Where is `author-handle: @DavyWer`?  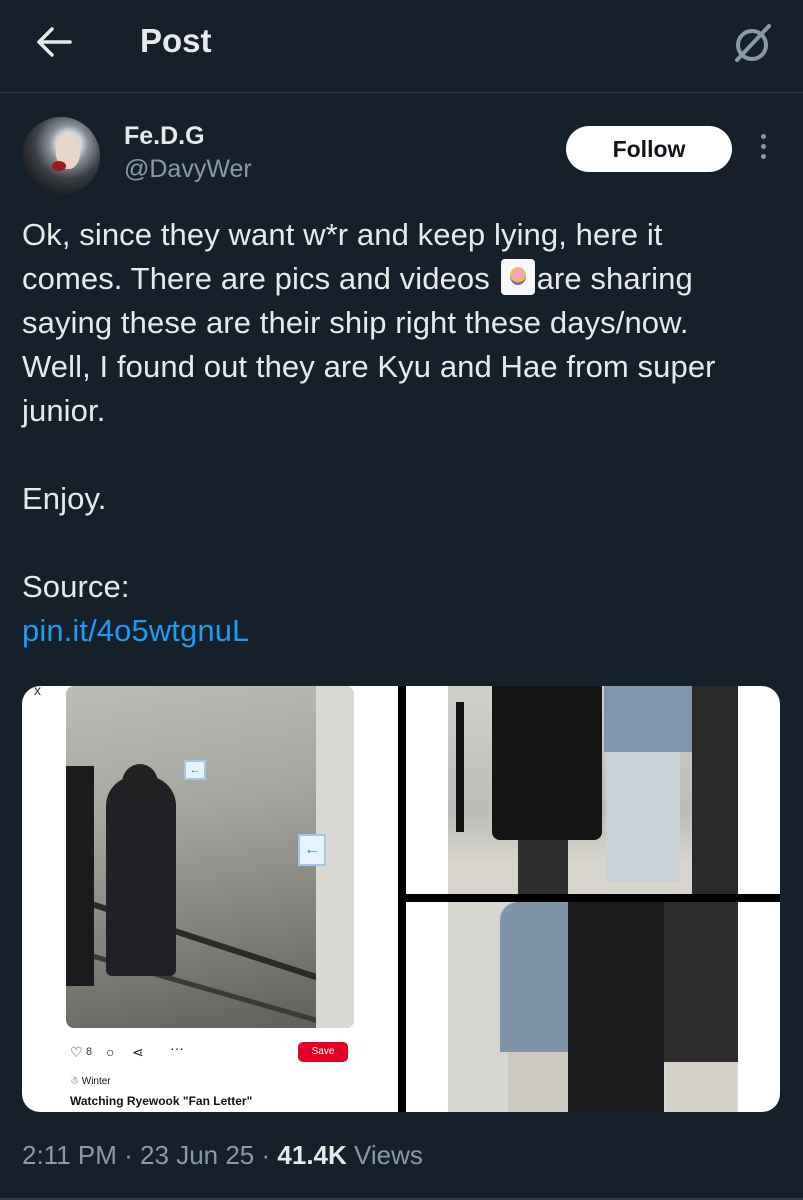
author-handle: @DavyWer is located at coordinates (188, 169).